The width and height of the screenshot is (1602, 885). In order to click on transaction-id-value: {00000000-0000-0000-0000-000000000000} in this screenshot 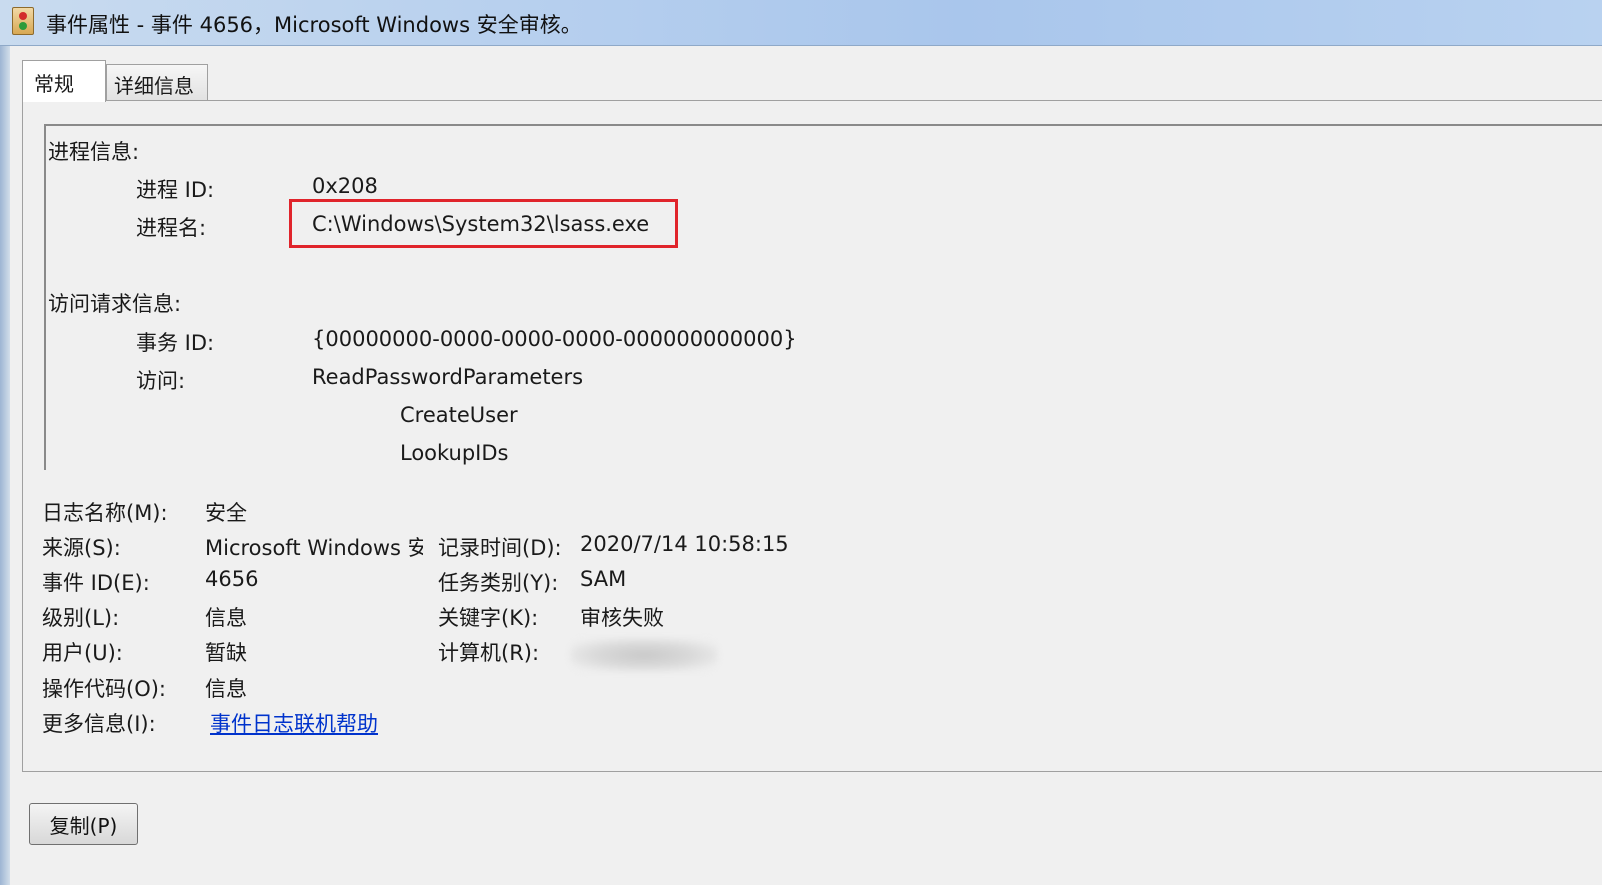, I will do `click(554, 339)`.